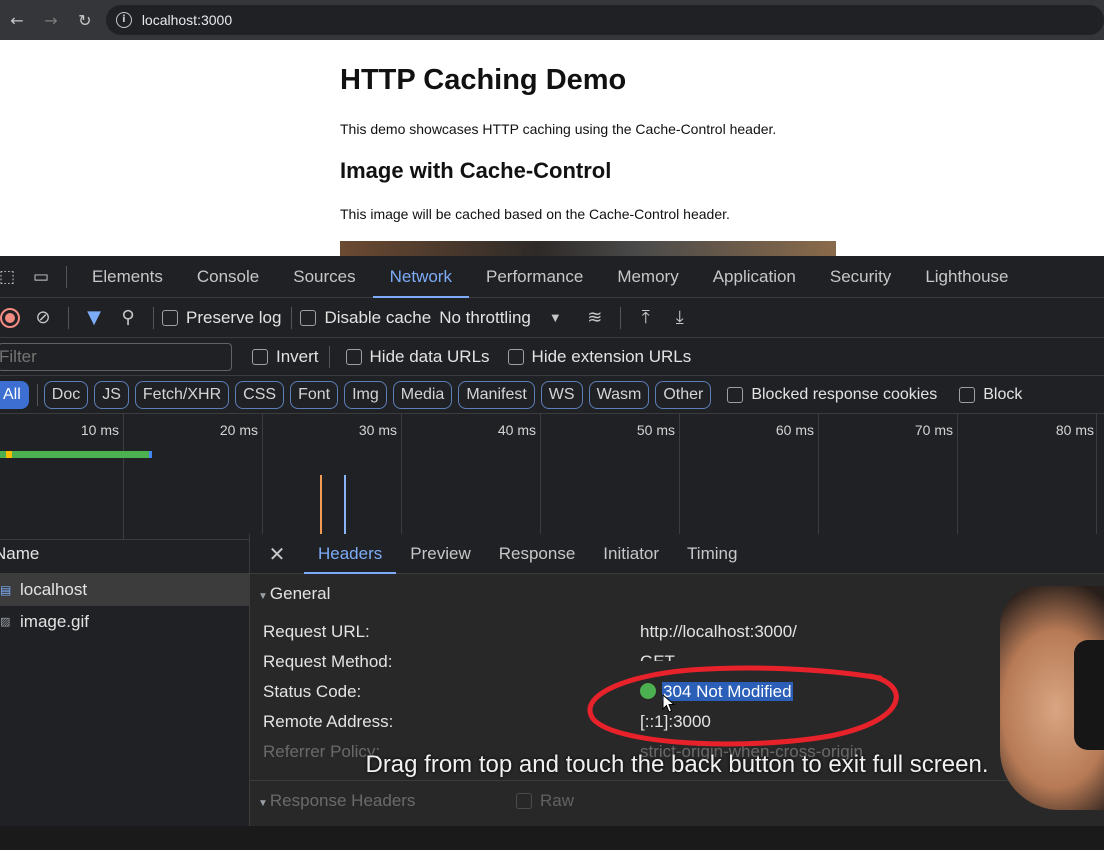 The height and width of the screenshot is (850, 1104). I want to click on request-bar-waiting, so click(9, 454).